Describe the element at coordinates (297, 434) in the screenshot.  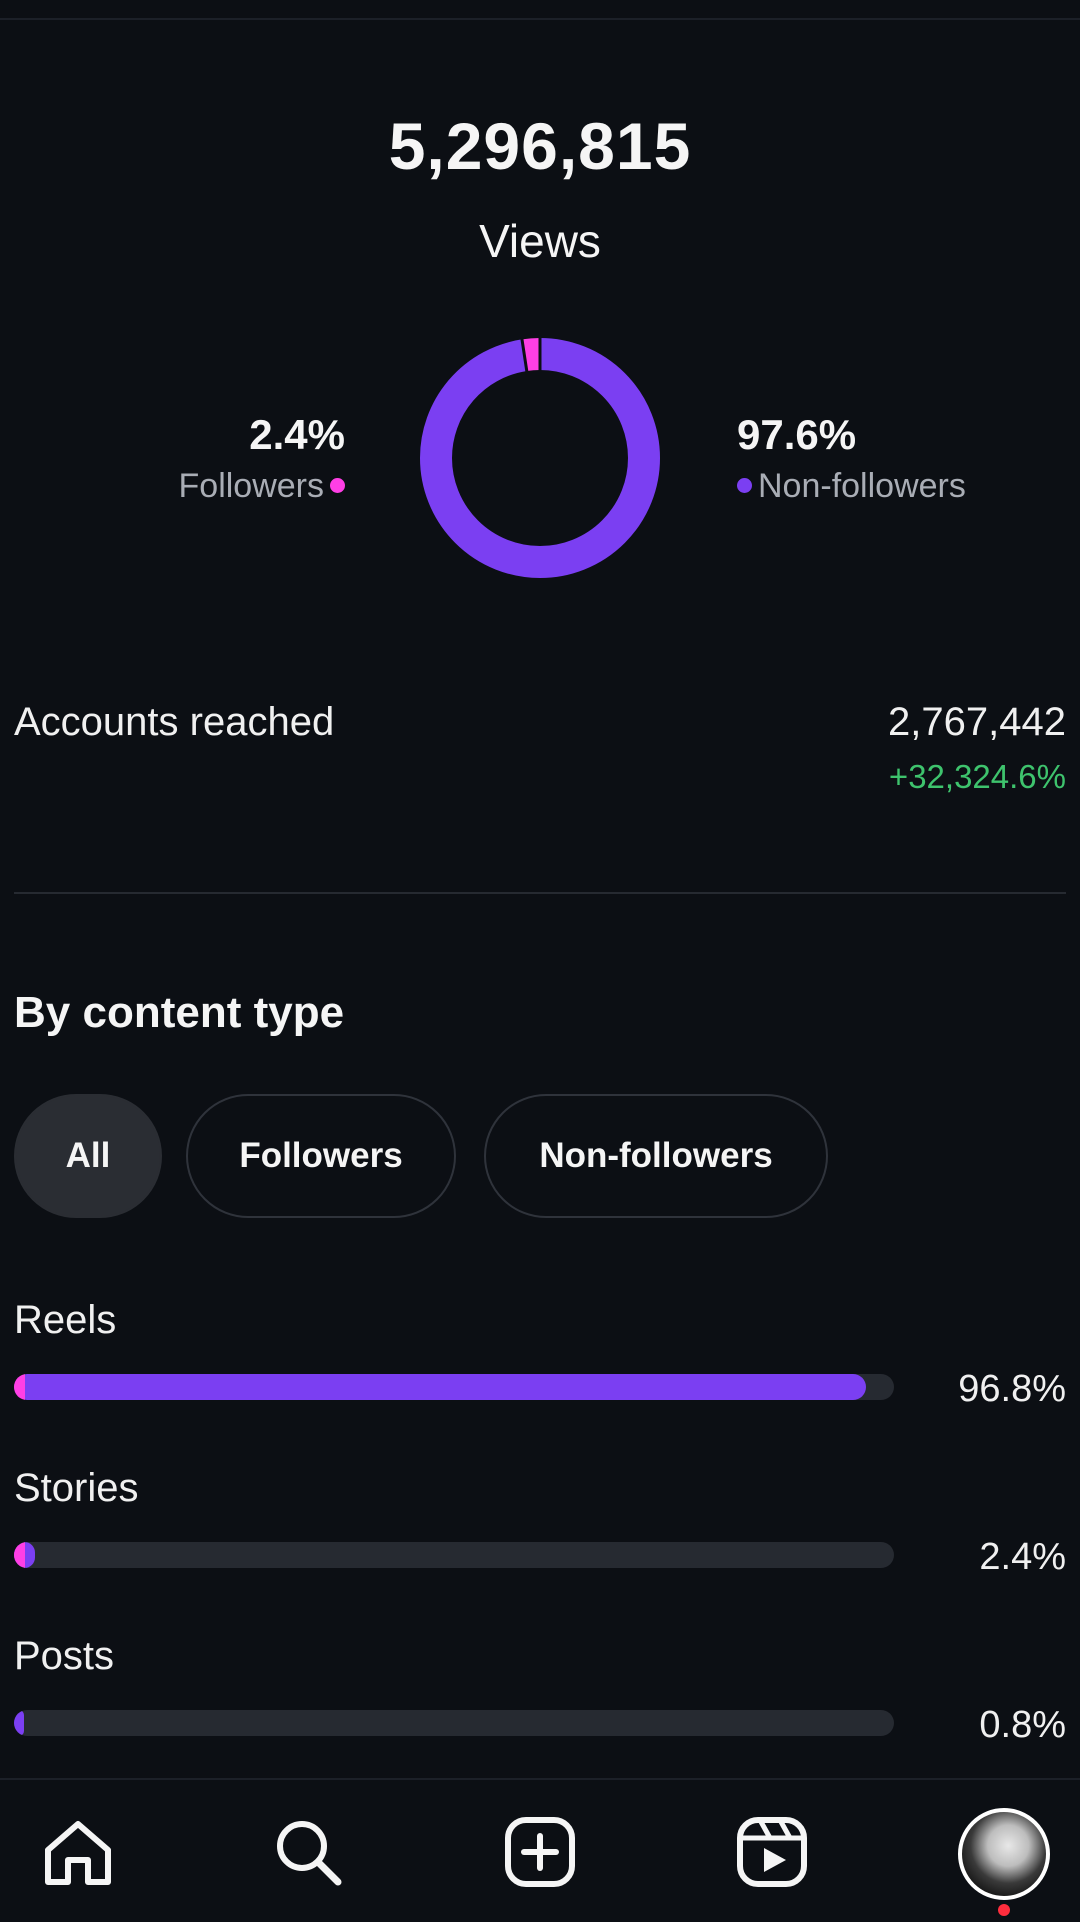
I see `followers-percent: 2.4%` at that location.